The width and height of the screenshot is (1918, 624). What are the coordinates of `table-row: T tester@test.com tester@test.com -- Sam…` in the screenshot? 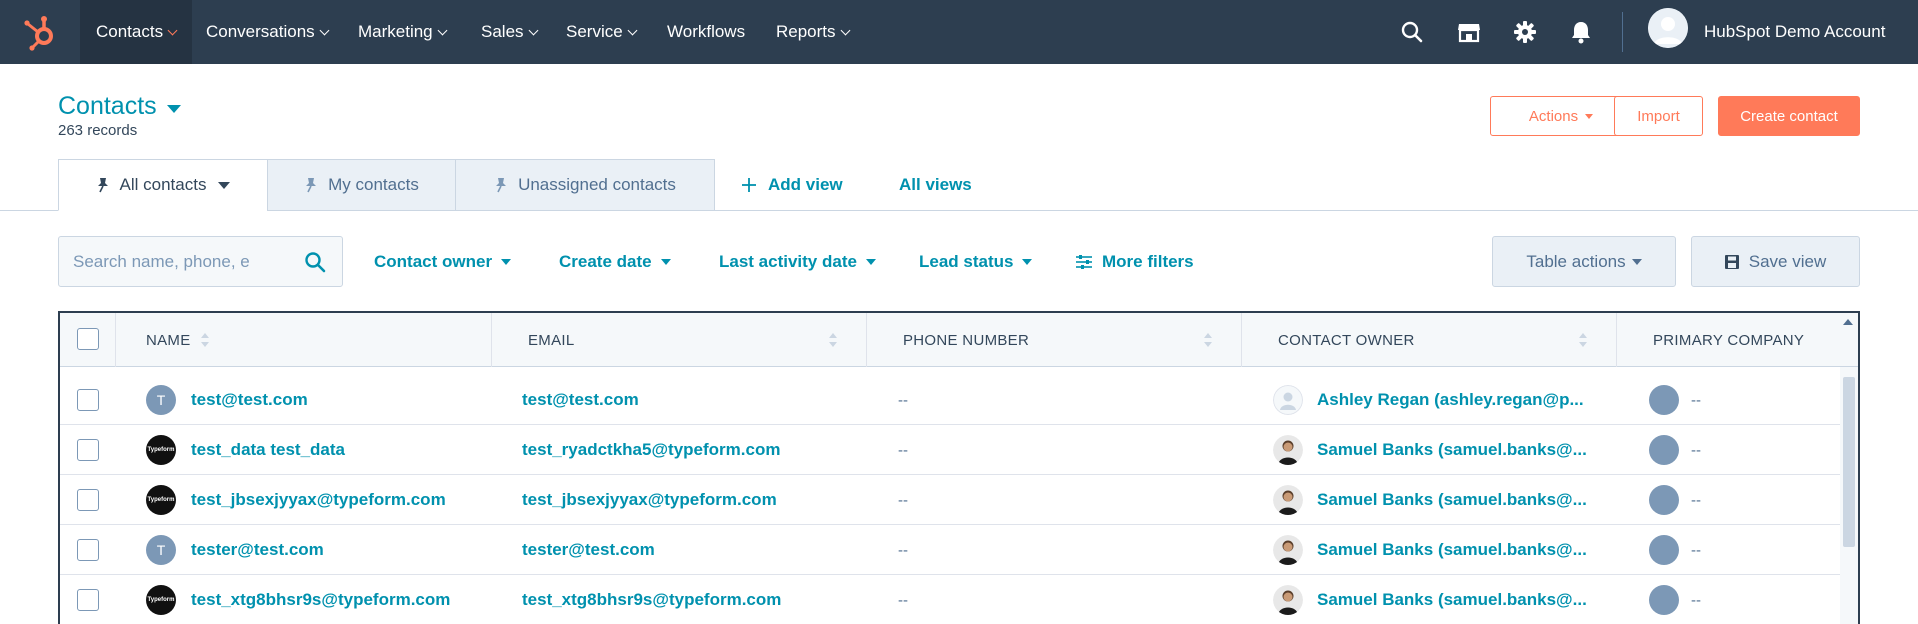 It's located at (950, 550).